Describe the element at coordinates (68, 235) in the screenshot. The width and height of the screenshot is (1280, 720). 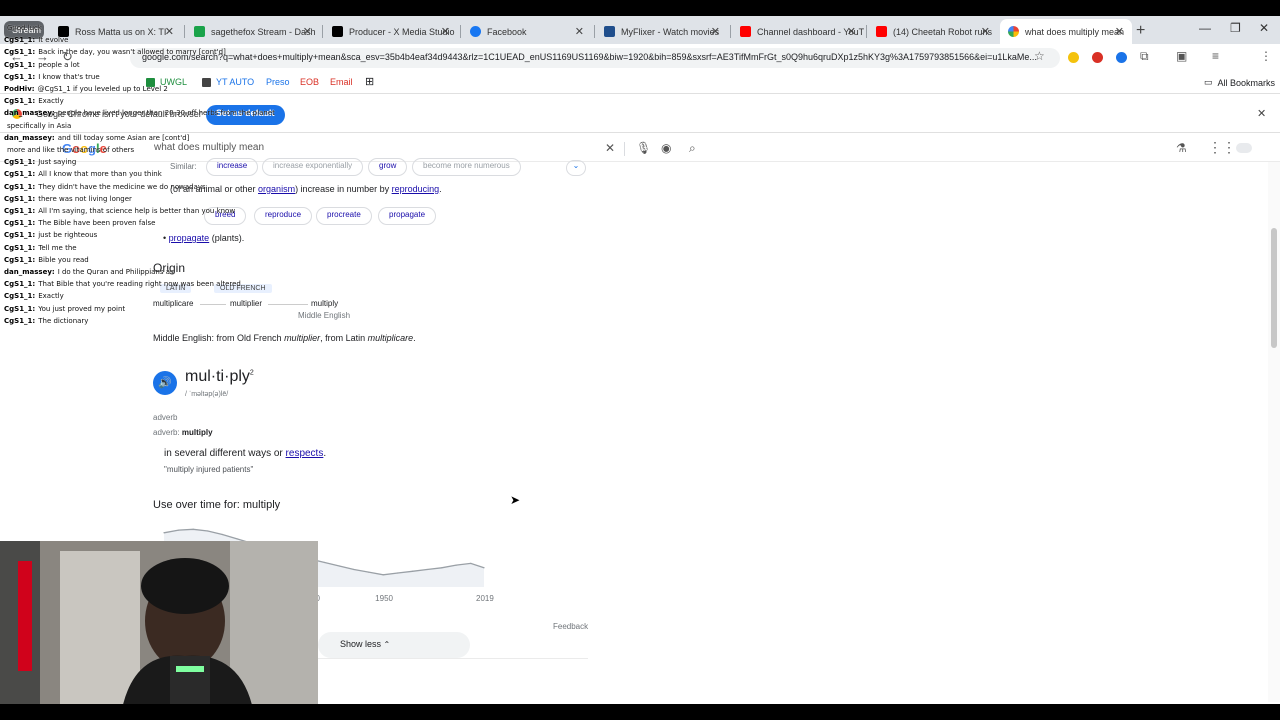
I see `chat-text: just be righteous` at that location.